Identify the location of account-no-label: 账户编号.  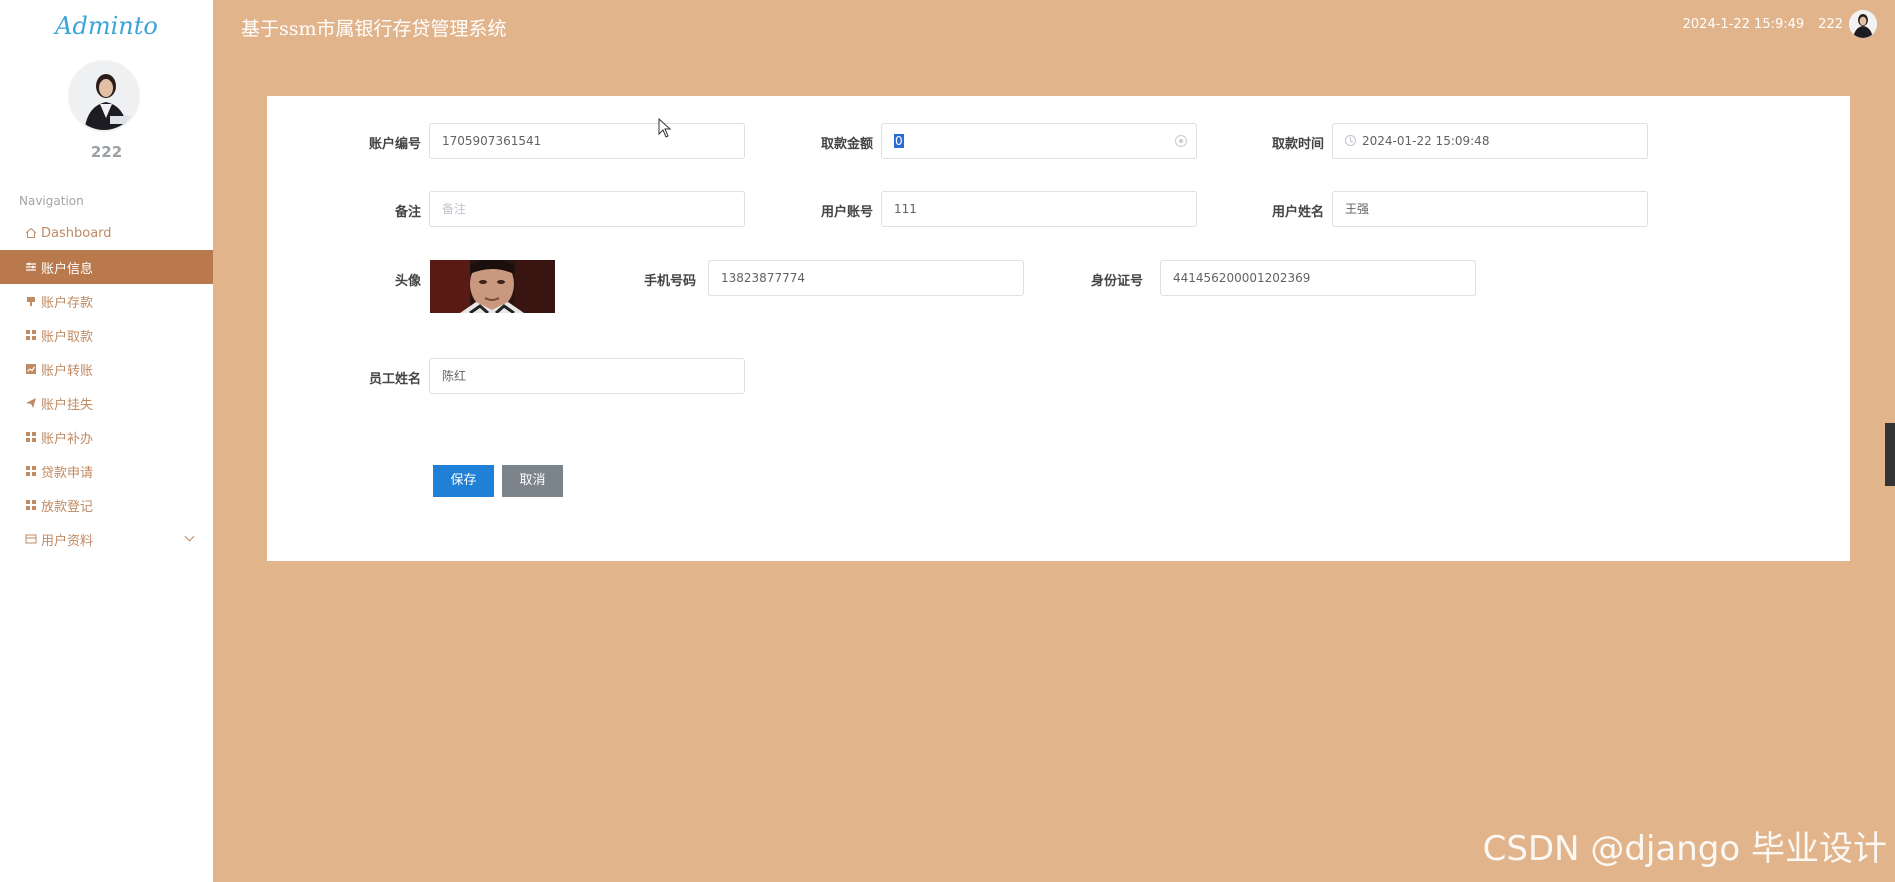
(394, 144).